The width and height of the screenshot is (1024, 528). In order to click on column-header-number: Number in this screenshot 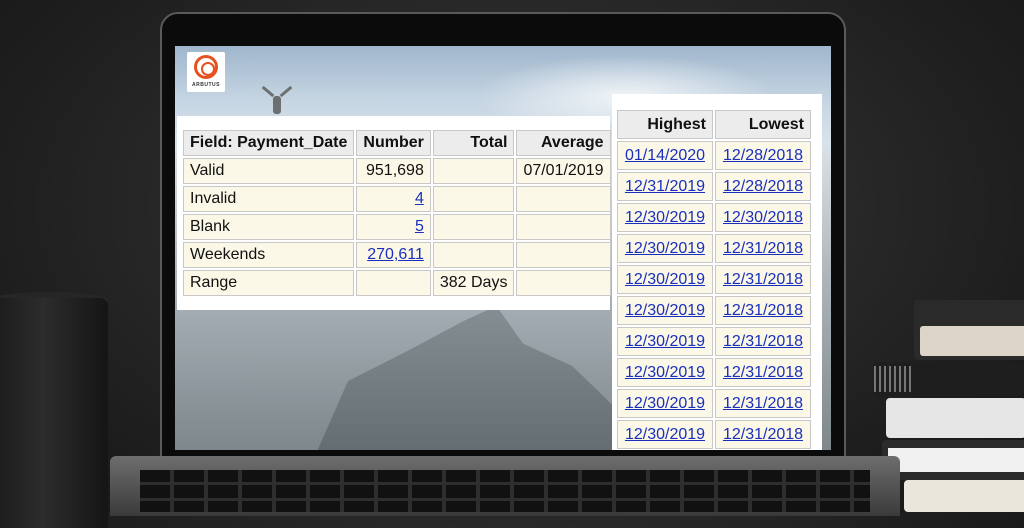, I will do `click(393, 143)`.